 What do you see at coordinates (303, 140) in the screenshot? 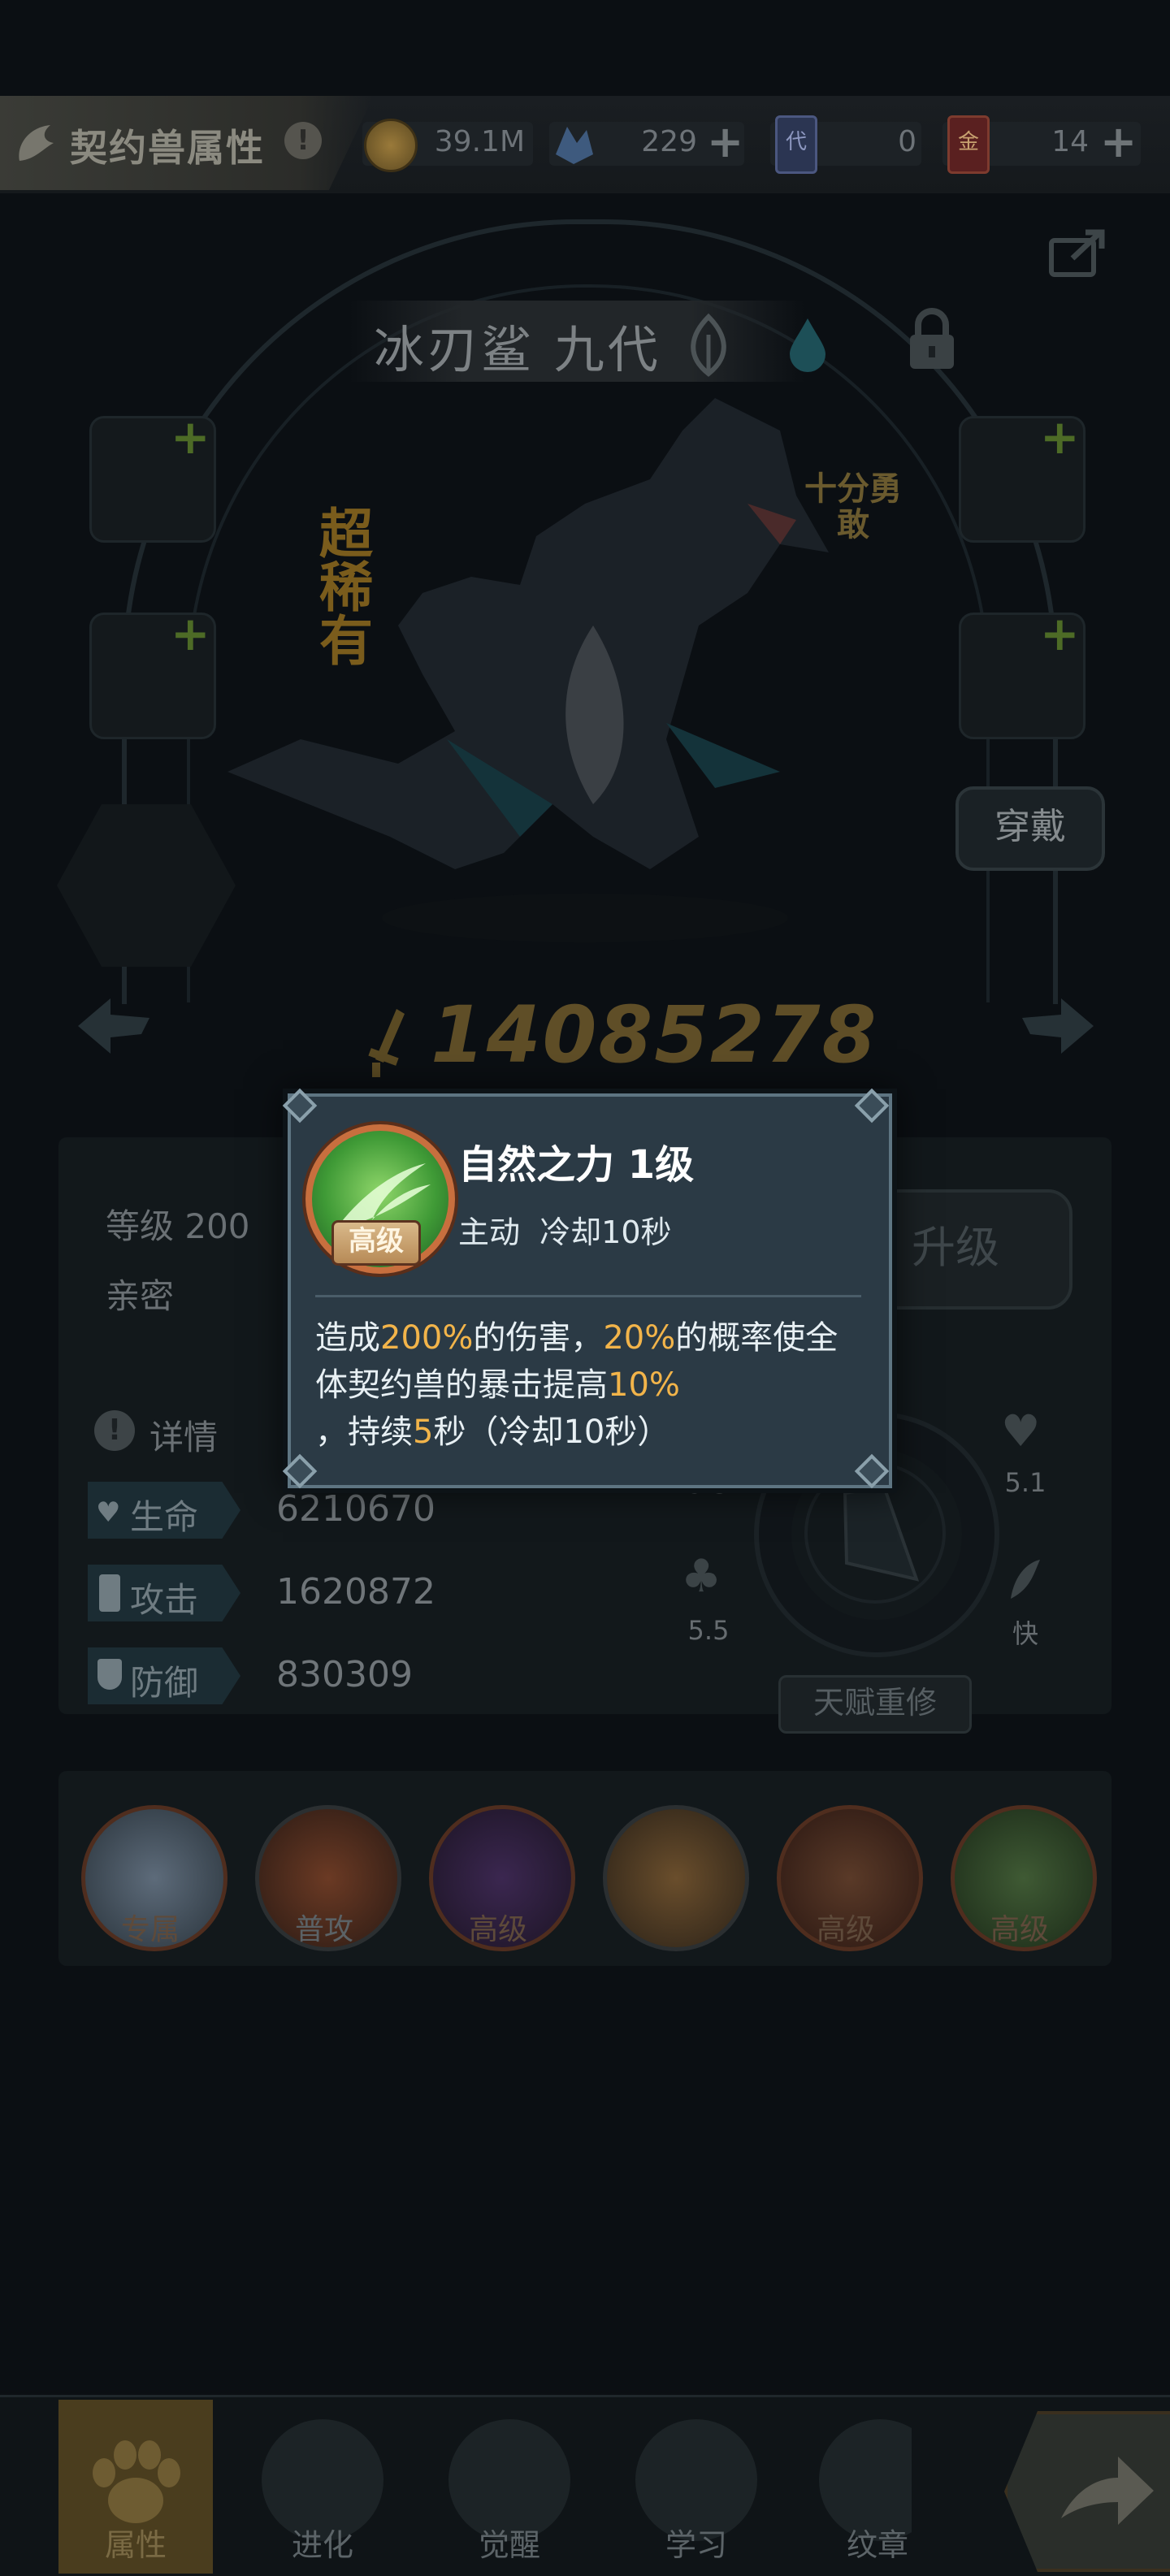
I see `info-icon: !` at bounding box center [303, 140].